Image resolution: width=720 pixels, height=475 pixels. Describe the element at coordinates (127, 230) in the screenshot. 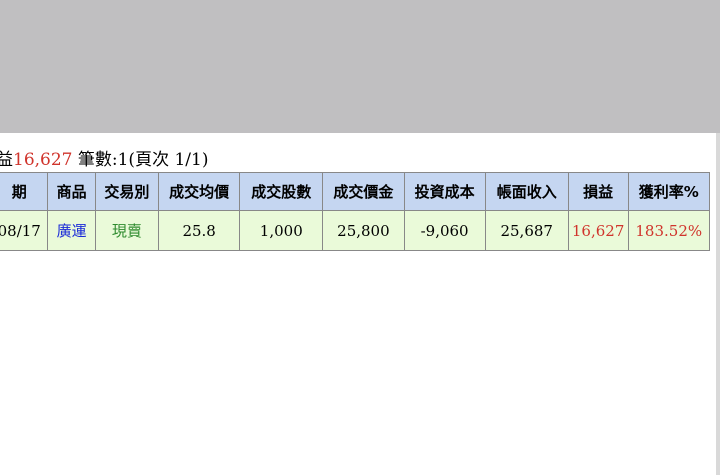

I see `cell-trade-type: 現賣` at that location.